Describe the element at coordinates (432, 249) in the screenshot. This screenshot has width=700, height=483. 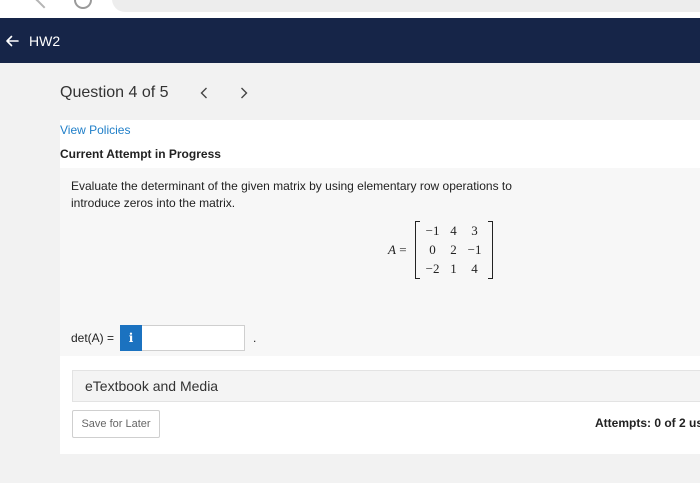
I see `matrix-cell: 0` at that location.